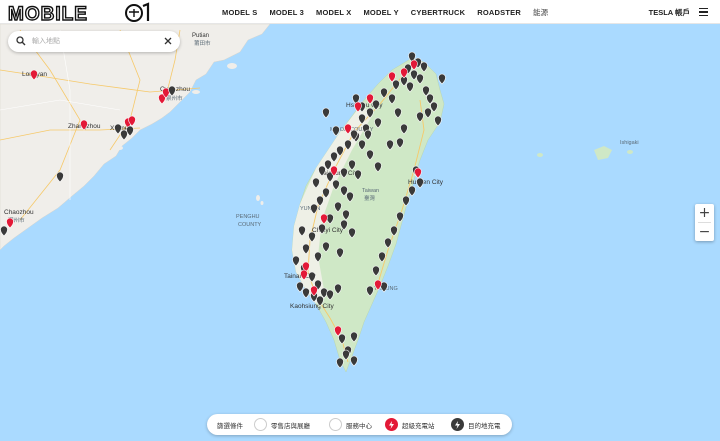  I want to click on search-input, so click(97, 41).